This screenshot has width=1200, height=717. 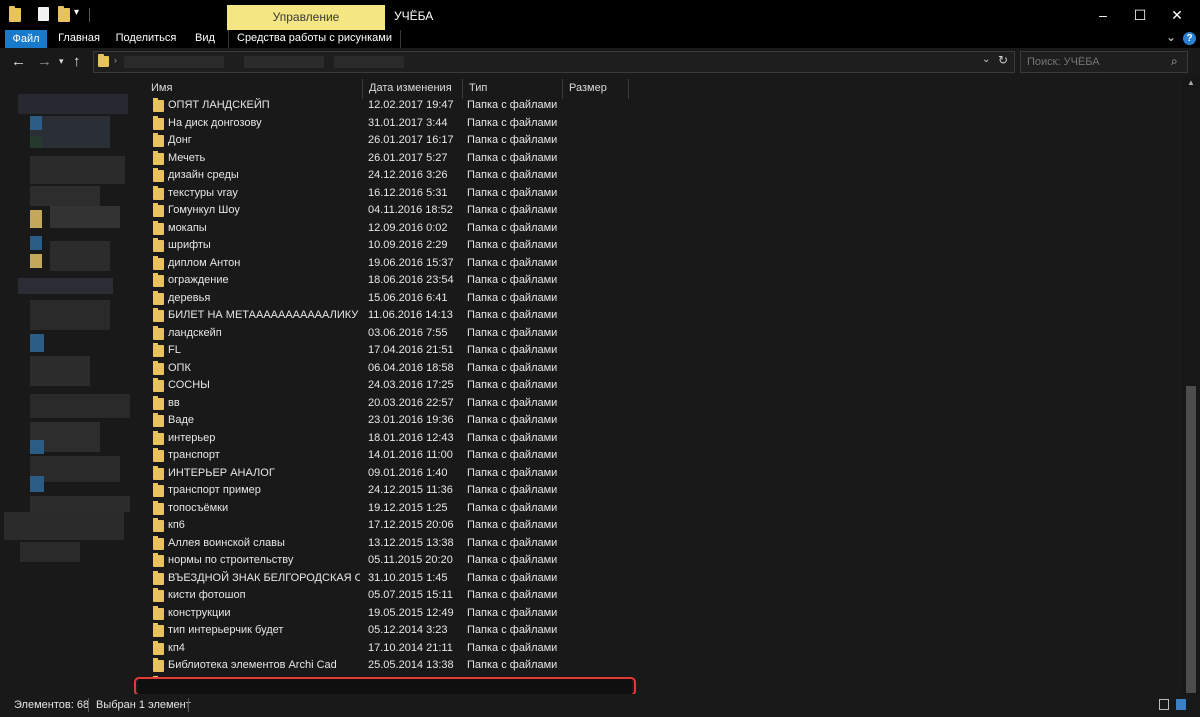 What do you see at coordinates (512, 385) in the screenshot?
I see `file-type: Папка с файлами` at bounding box center [512, 385].